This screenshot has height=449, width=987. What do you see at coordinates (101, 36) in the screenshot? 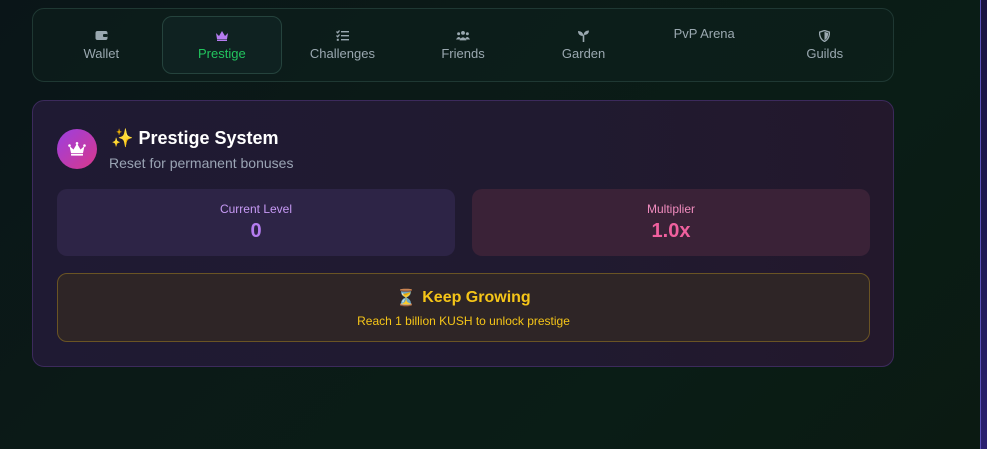
I see `wallet-icon` at bounding box center [101, 36].